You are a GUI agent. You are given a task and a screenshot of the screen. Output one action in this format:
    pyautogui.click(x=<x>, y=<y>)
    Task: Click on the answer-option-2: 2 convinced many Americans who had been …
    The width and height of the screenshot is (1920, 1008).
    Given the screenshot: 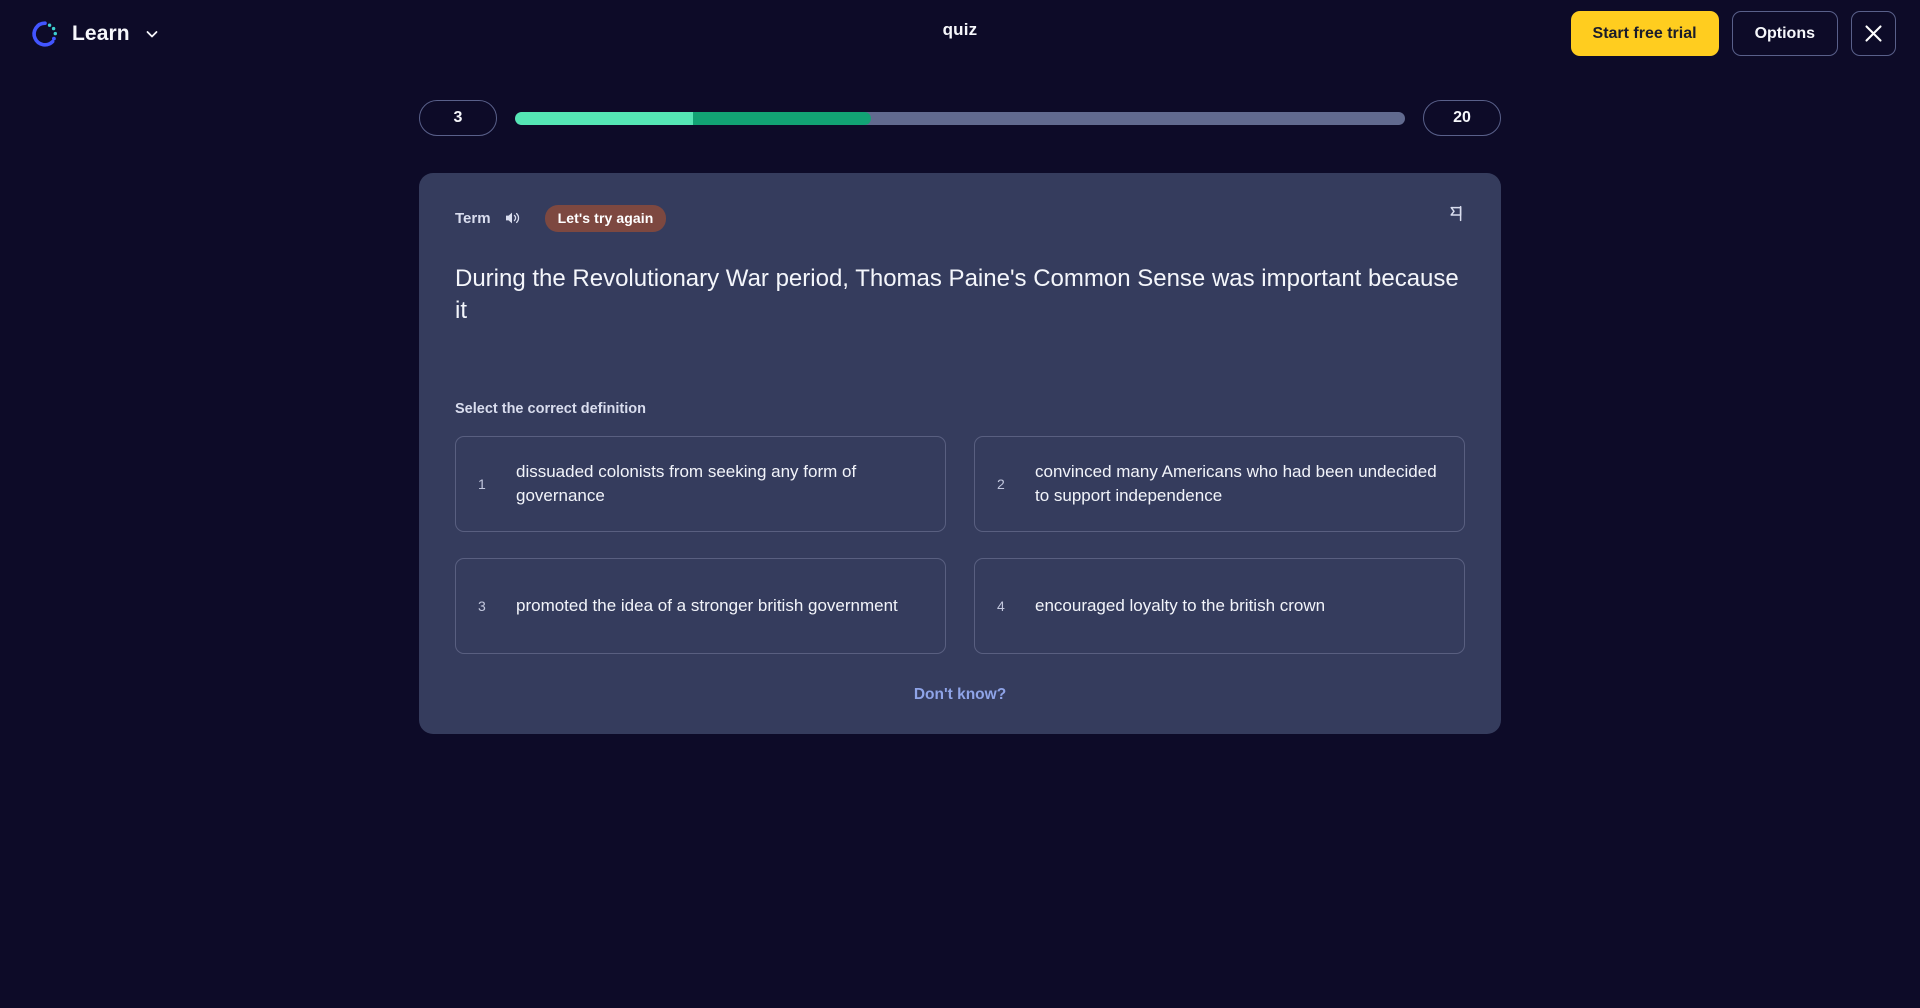 What is the action you would take?
    pyautogui.click(x=1219, y=483)
    